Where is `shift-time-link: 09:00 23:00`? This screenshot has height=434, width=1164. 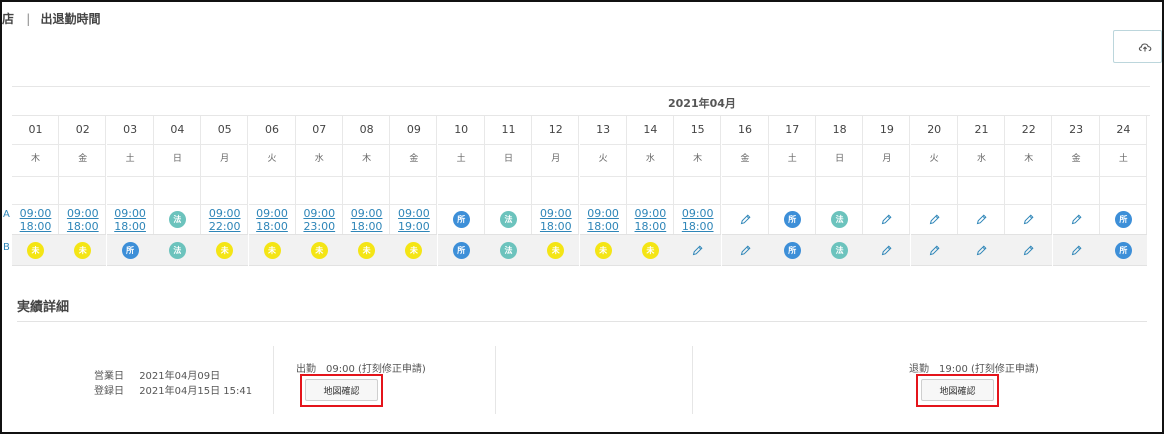 shift-time-link: 09:00 23:00 is located at coordinates (319, 220).